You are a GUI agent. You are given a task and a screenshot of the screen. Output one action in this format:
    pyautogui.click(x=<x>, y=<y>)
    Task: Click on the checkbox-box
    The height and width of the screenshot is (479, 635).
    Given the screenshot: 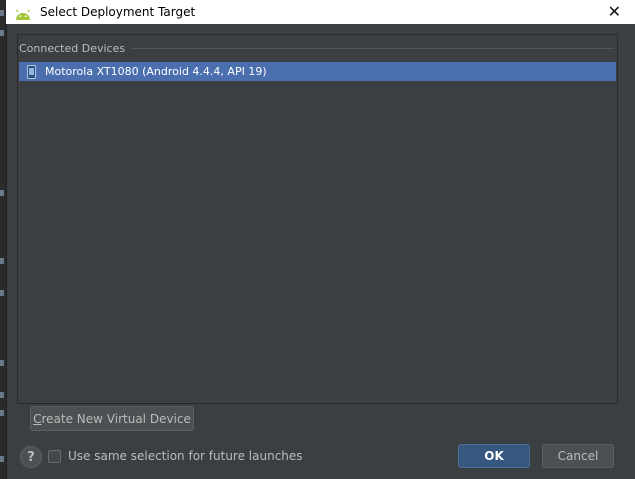 What is the action you would take?
    pyautogui.click(x=54, y=456)
    